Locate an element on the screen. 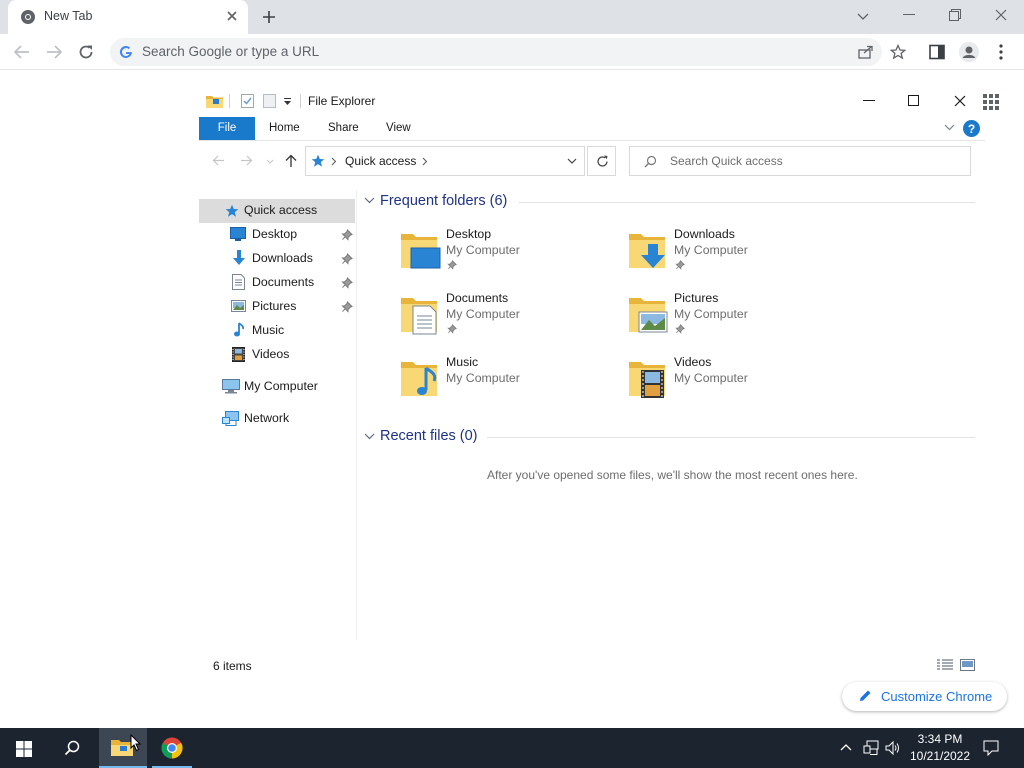 This screenshot has height=768, width=1024. explorer-search-input: Search Quick access is located at coordinates (800, 161).